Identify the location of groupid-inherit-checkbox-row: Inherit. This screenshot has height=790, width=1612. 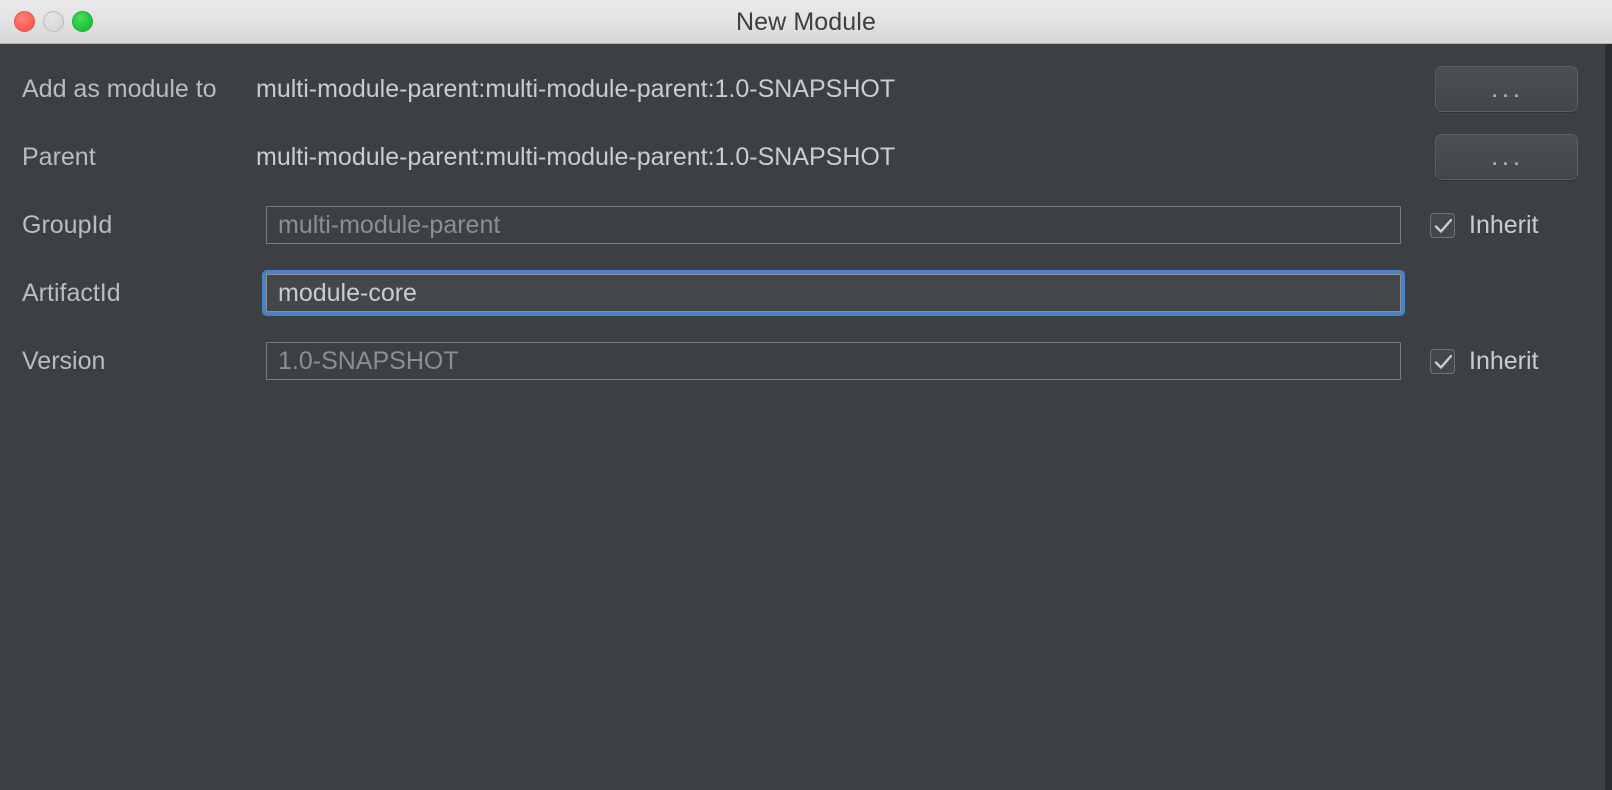
(1484, 225).